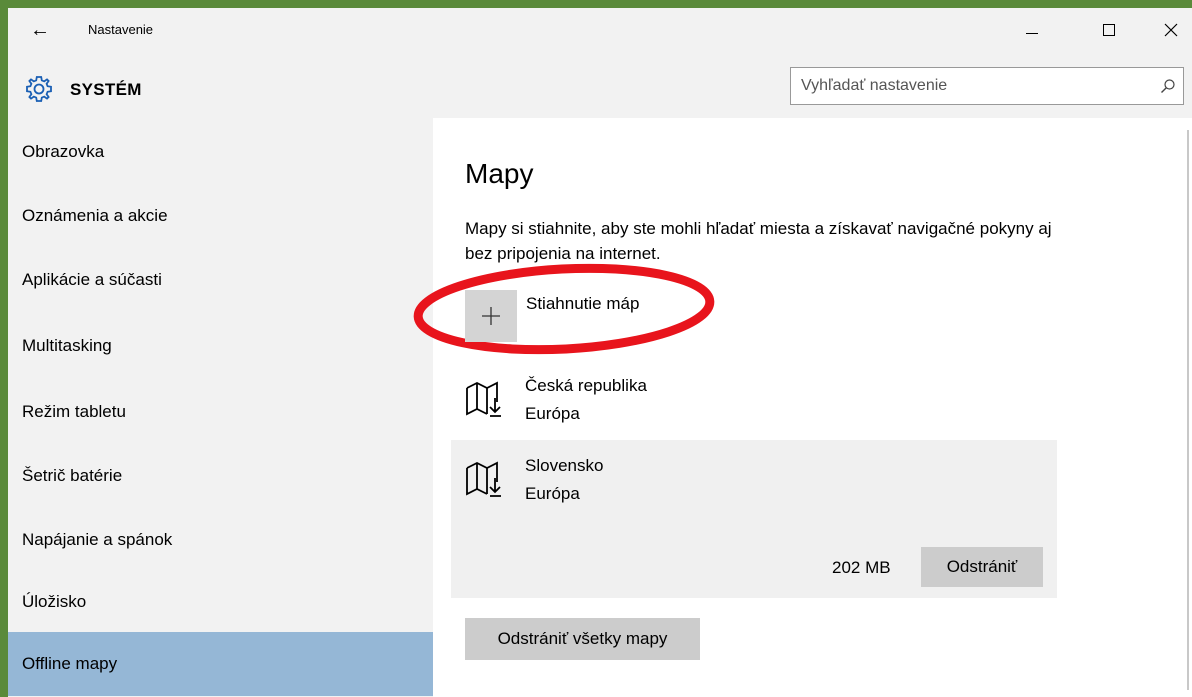  I want to click on download-maps-button, so click(491, 316).